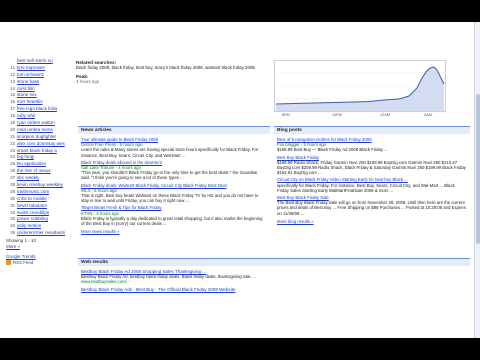 This screenshot has width=480, height=360. I want to click on trend-link: alex com doomsay wes, so click(41, 144).